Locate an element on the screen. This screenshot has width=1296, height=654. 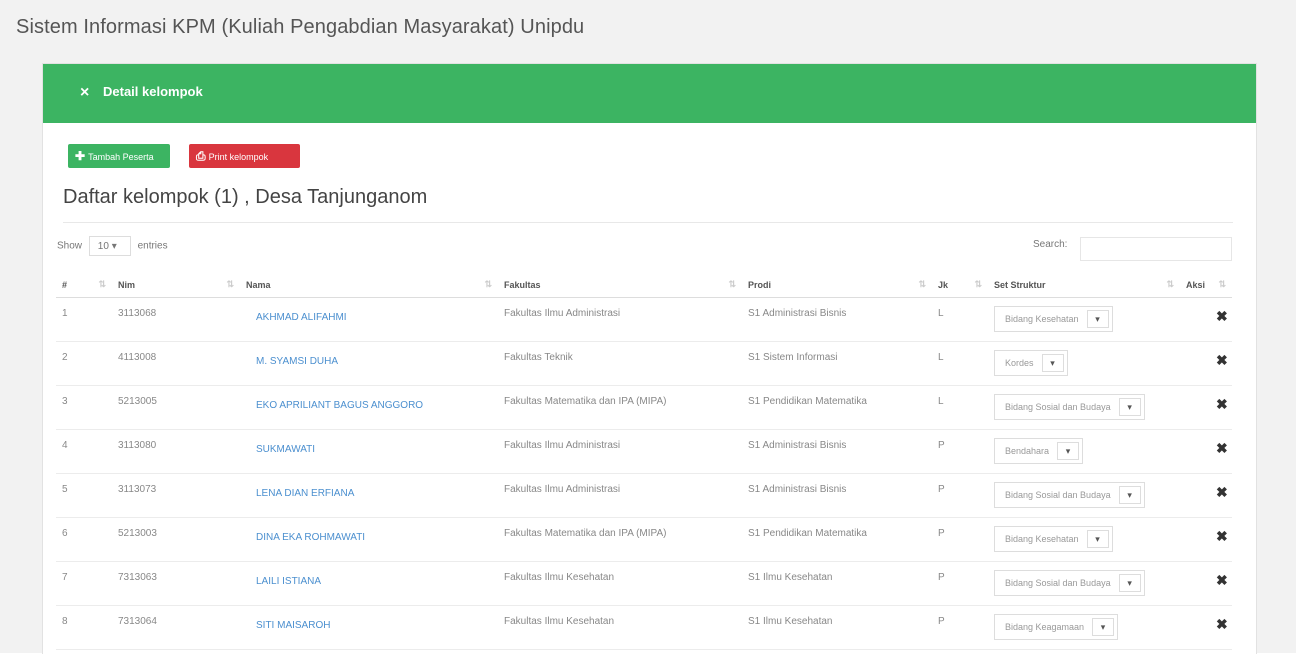
struktur-select: Bendahara ▾ is located at coordinates (1039, 451).